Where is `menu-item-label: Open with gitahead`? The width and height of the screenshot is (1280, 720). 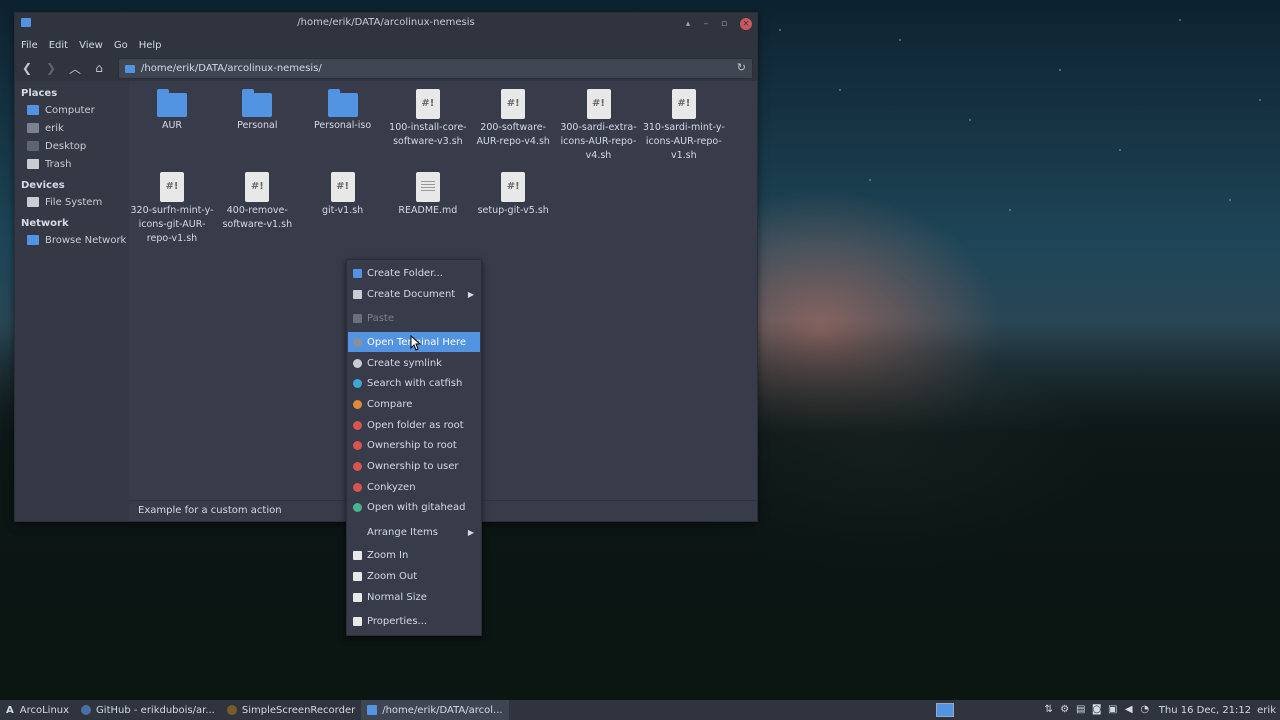 menu-item-label: Open with gitahead is located at coordinates (416, 507).